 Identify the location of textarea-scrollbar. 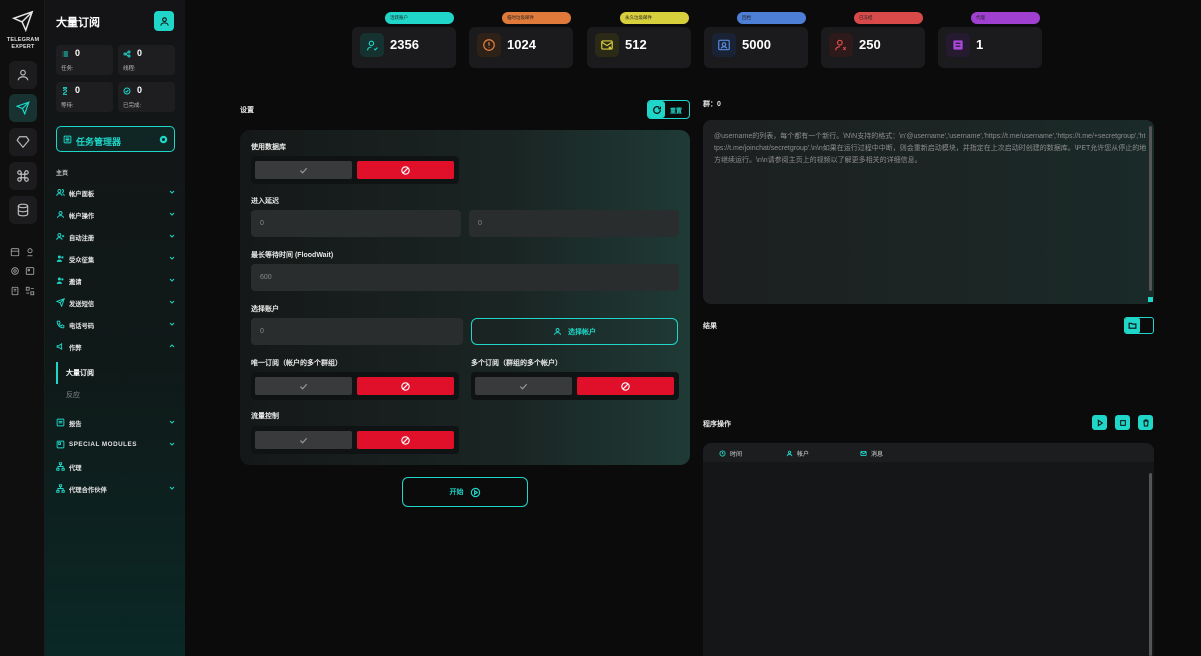
(1150, 208).